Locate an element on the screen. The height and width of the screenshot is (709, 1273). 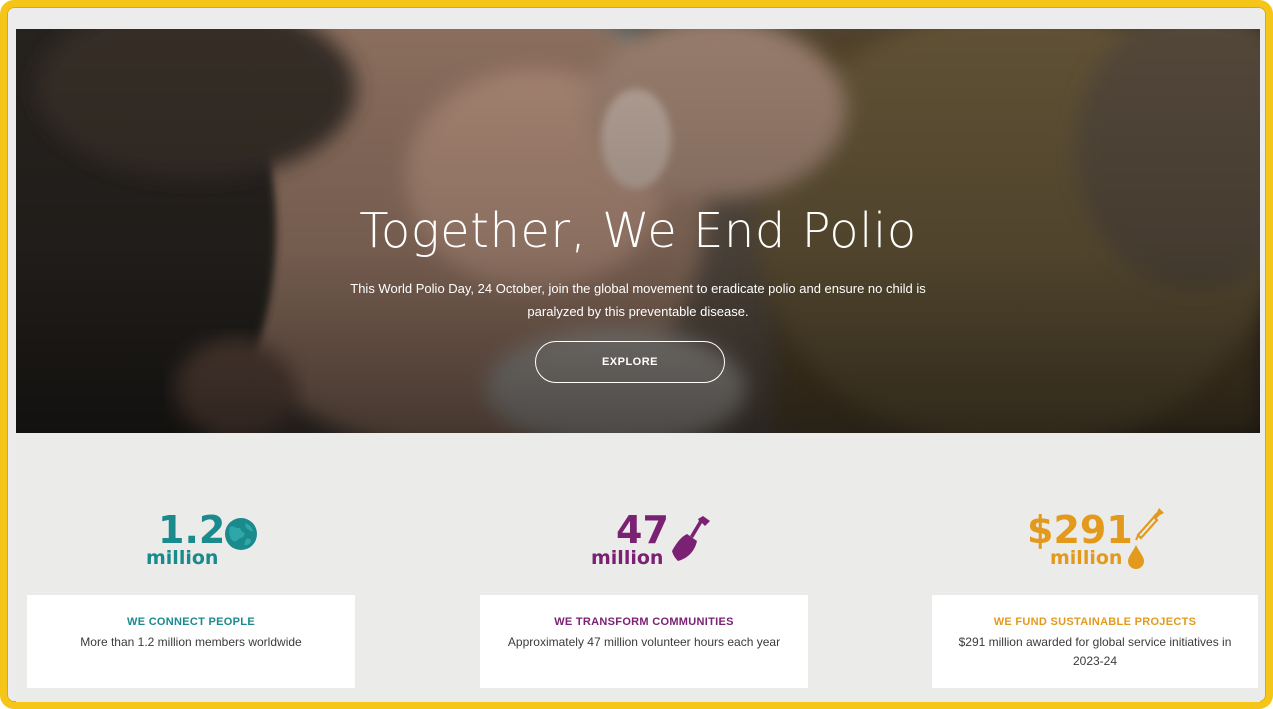
stat-description: More than 1.2 million members worldwide is located at coordinates (191, 642).